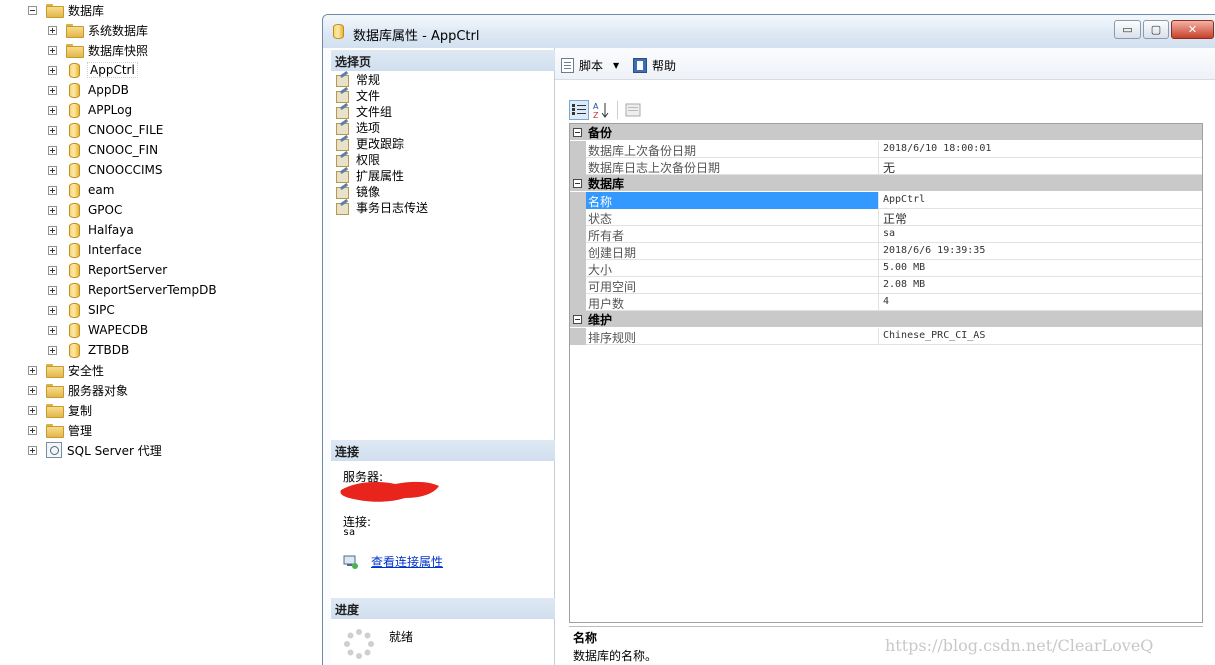 This screenshot has width=1215, height=665. What do you see at coordinates (107, 270) in the screenshot?
I see `tree-node: ReportServer` at bounding box center [107, 270].